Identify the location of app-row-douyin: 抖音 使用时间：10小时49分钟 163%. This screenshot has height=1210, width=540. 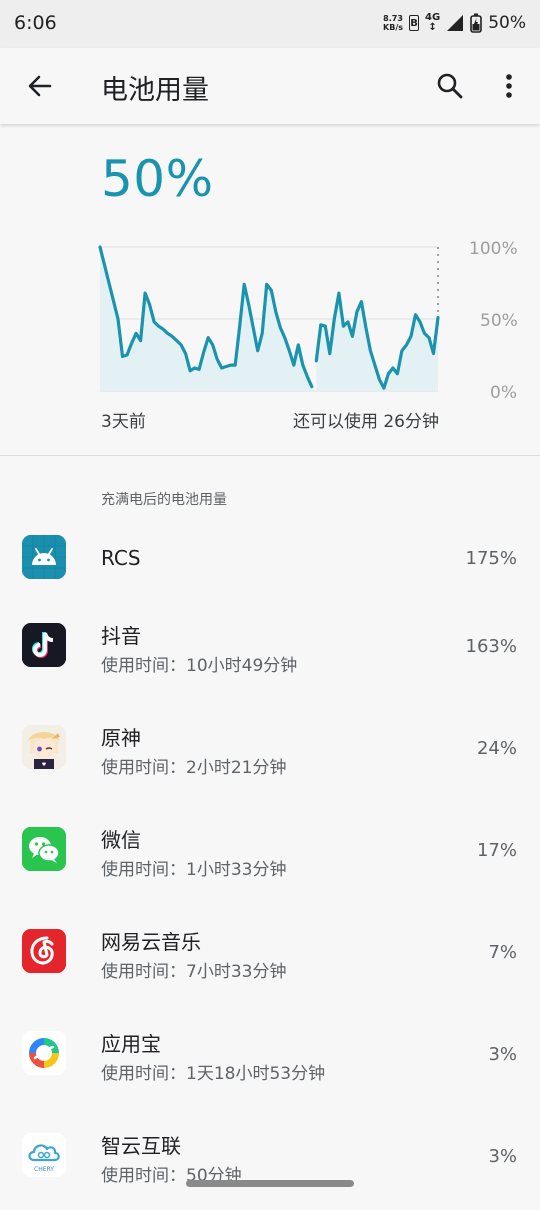
(270, 660).